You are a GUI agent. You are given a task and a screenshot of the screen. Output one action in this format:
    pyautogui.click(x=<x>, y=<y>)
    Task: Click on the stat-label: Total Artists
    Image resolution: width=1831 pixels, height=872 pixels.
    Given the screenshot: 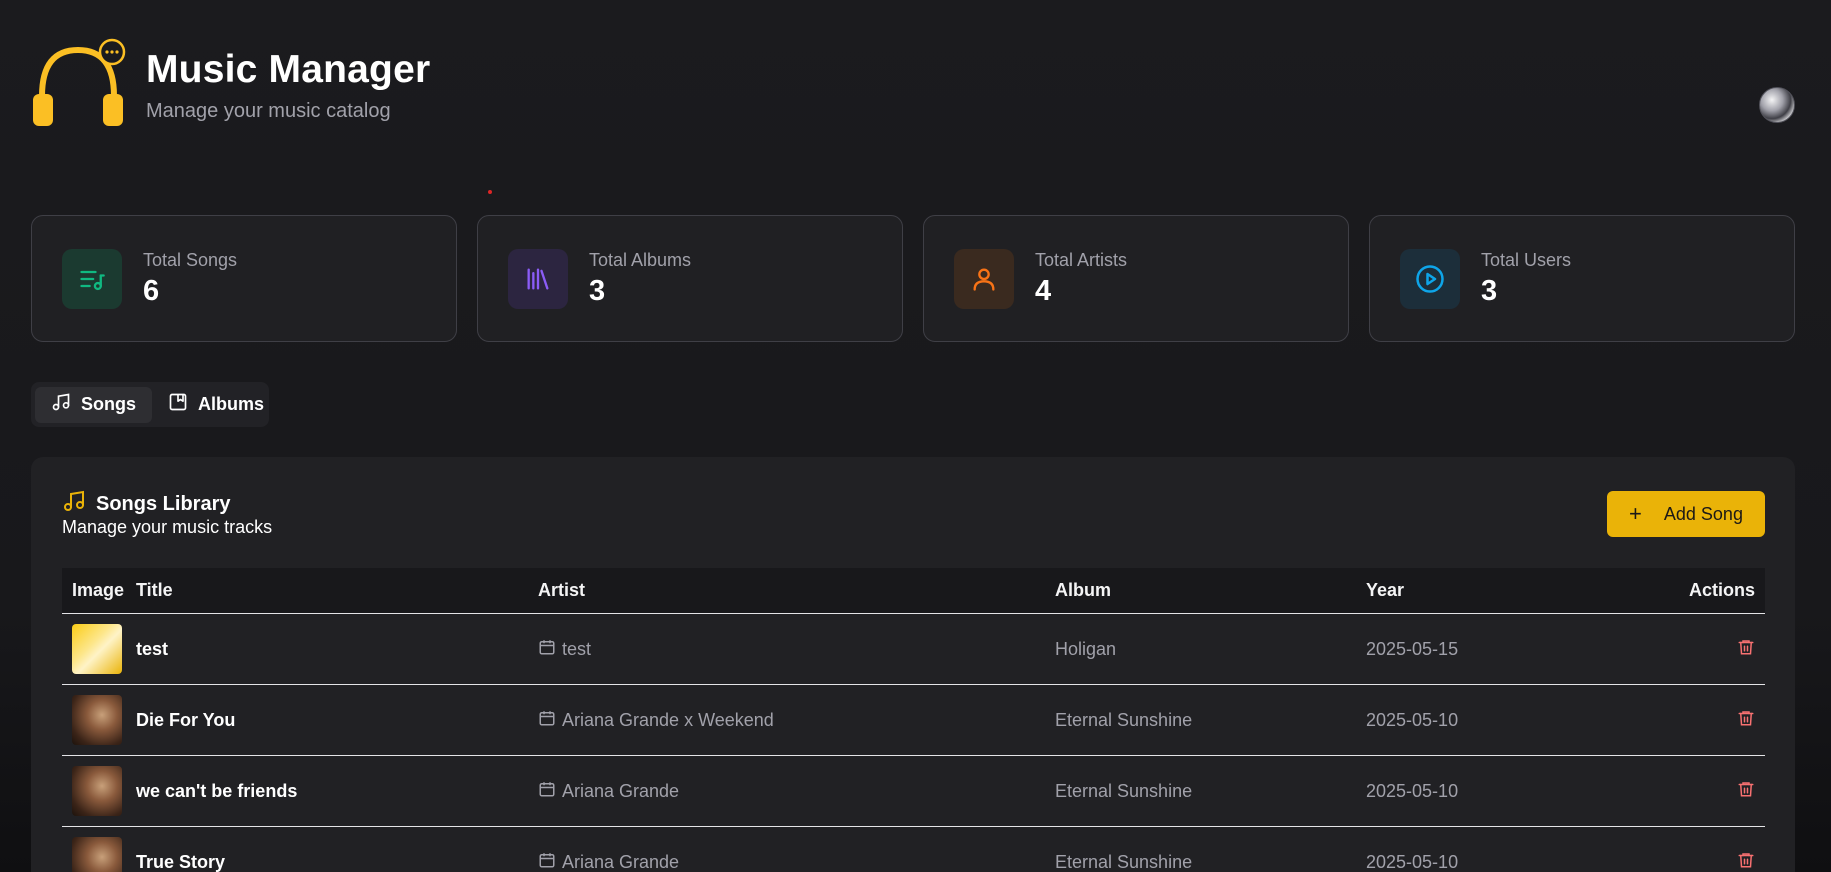 What is the action you would take?
    pyautogui.click(x=1081, y=259)
    